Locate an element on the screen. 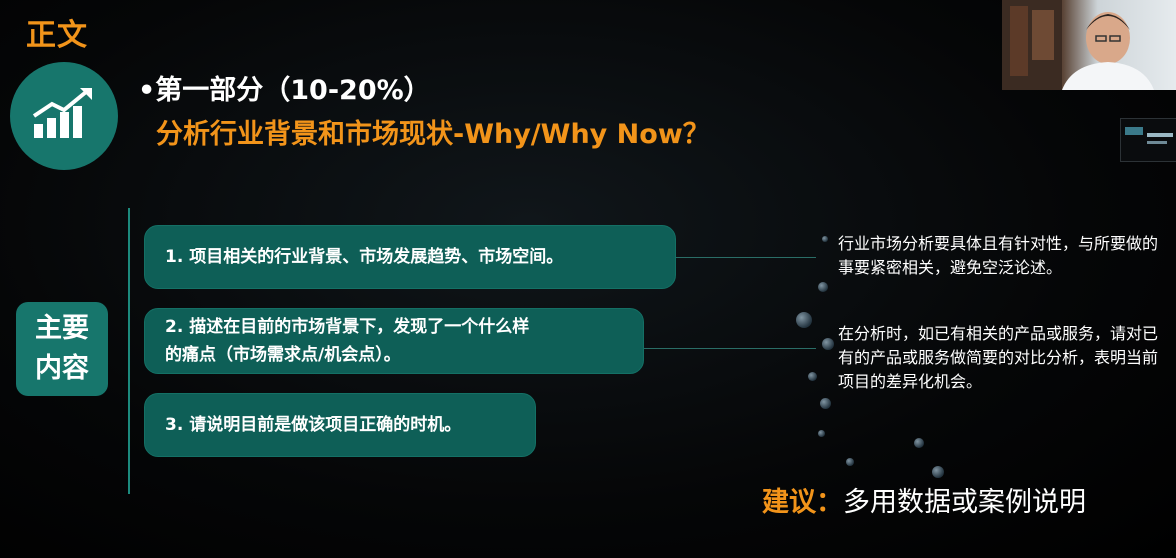 This screenshot has width=1176, height=558. suggestion: 建议：多用数据或案例说明 is located at coordinates (924, 499).